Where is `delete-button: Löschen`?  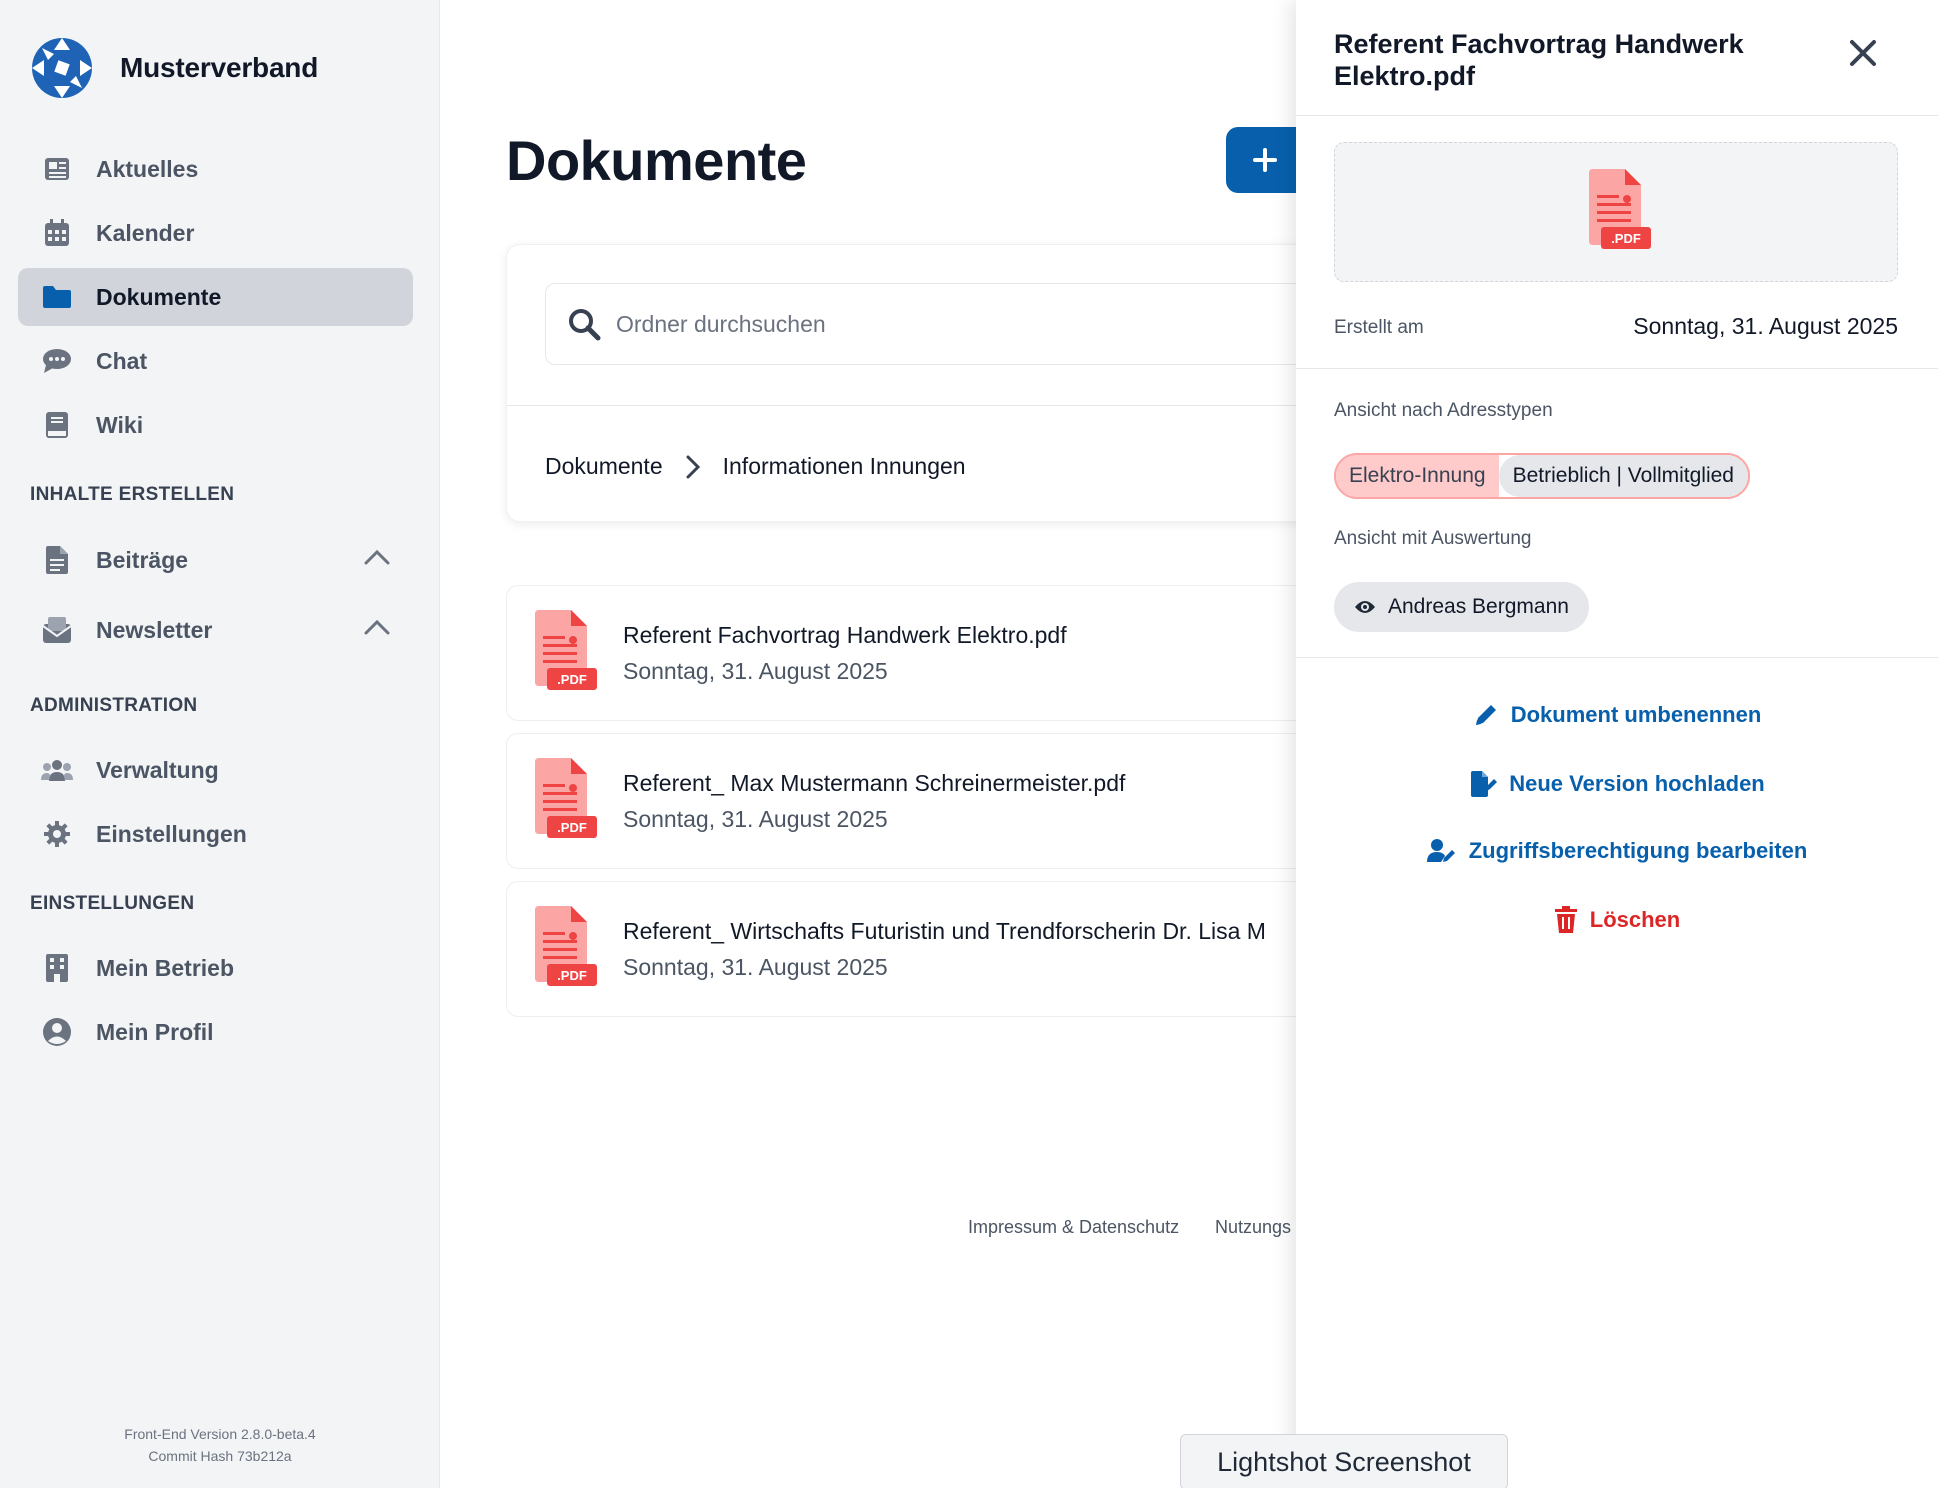 delete-button: Löschen is located at coordinates (1617, 920).